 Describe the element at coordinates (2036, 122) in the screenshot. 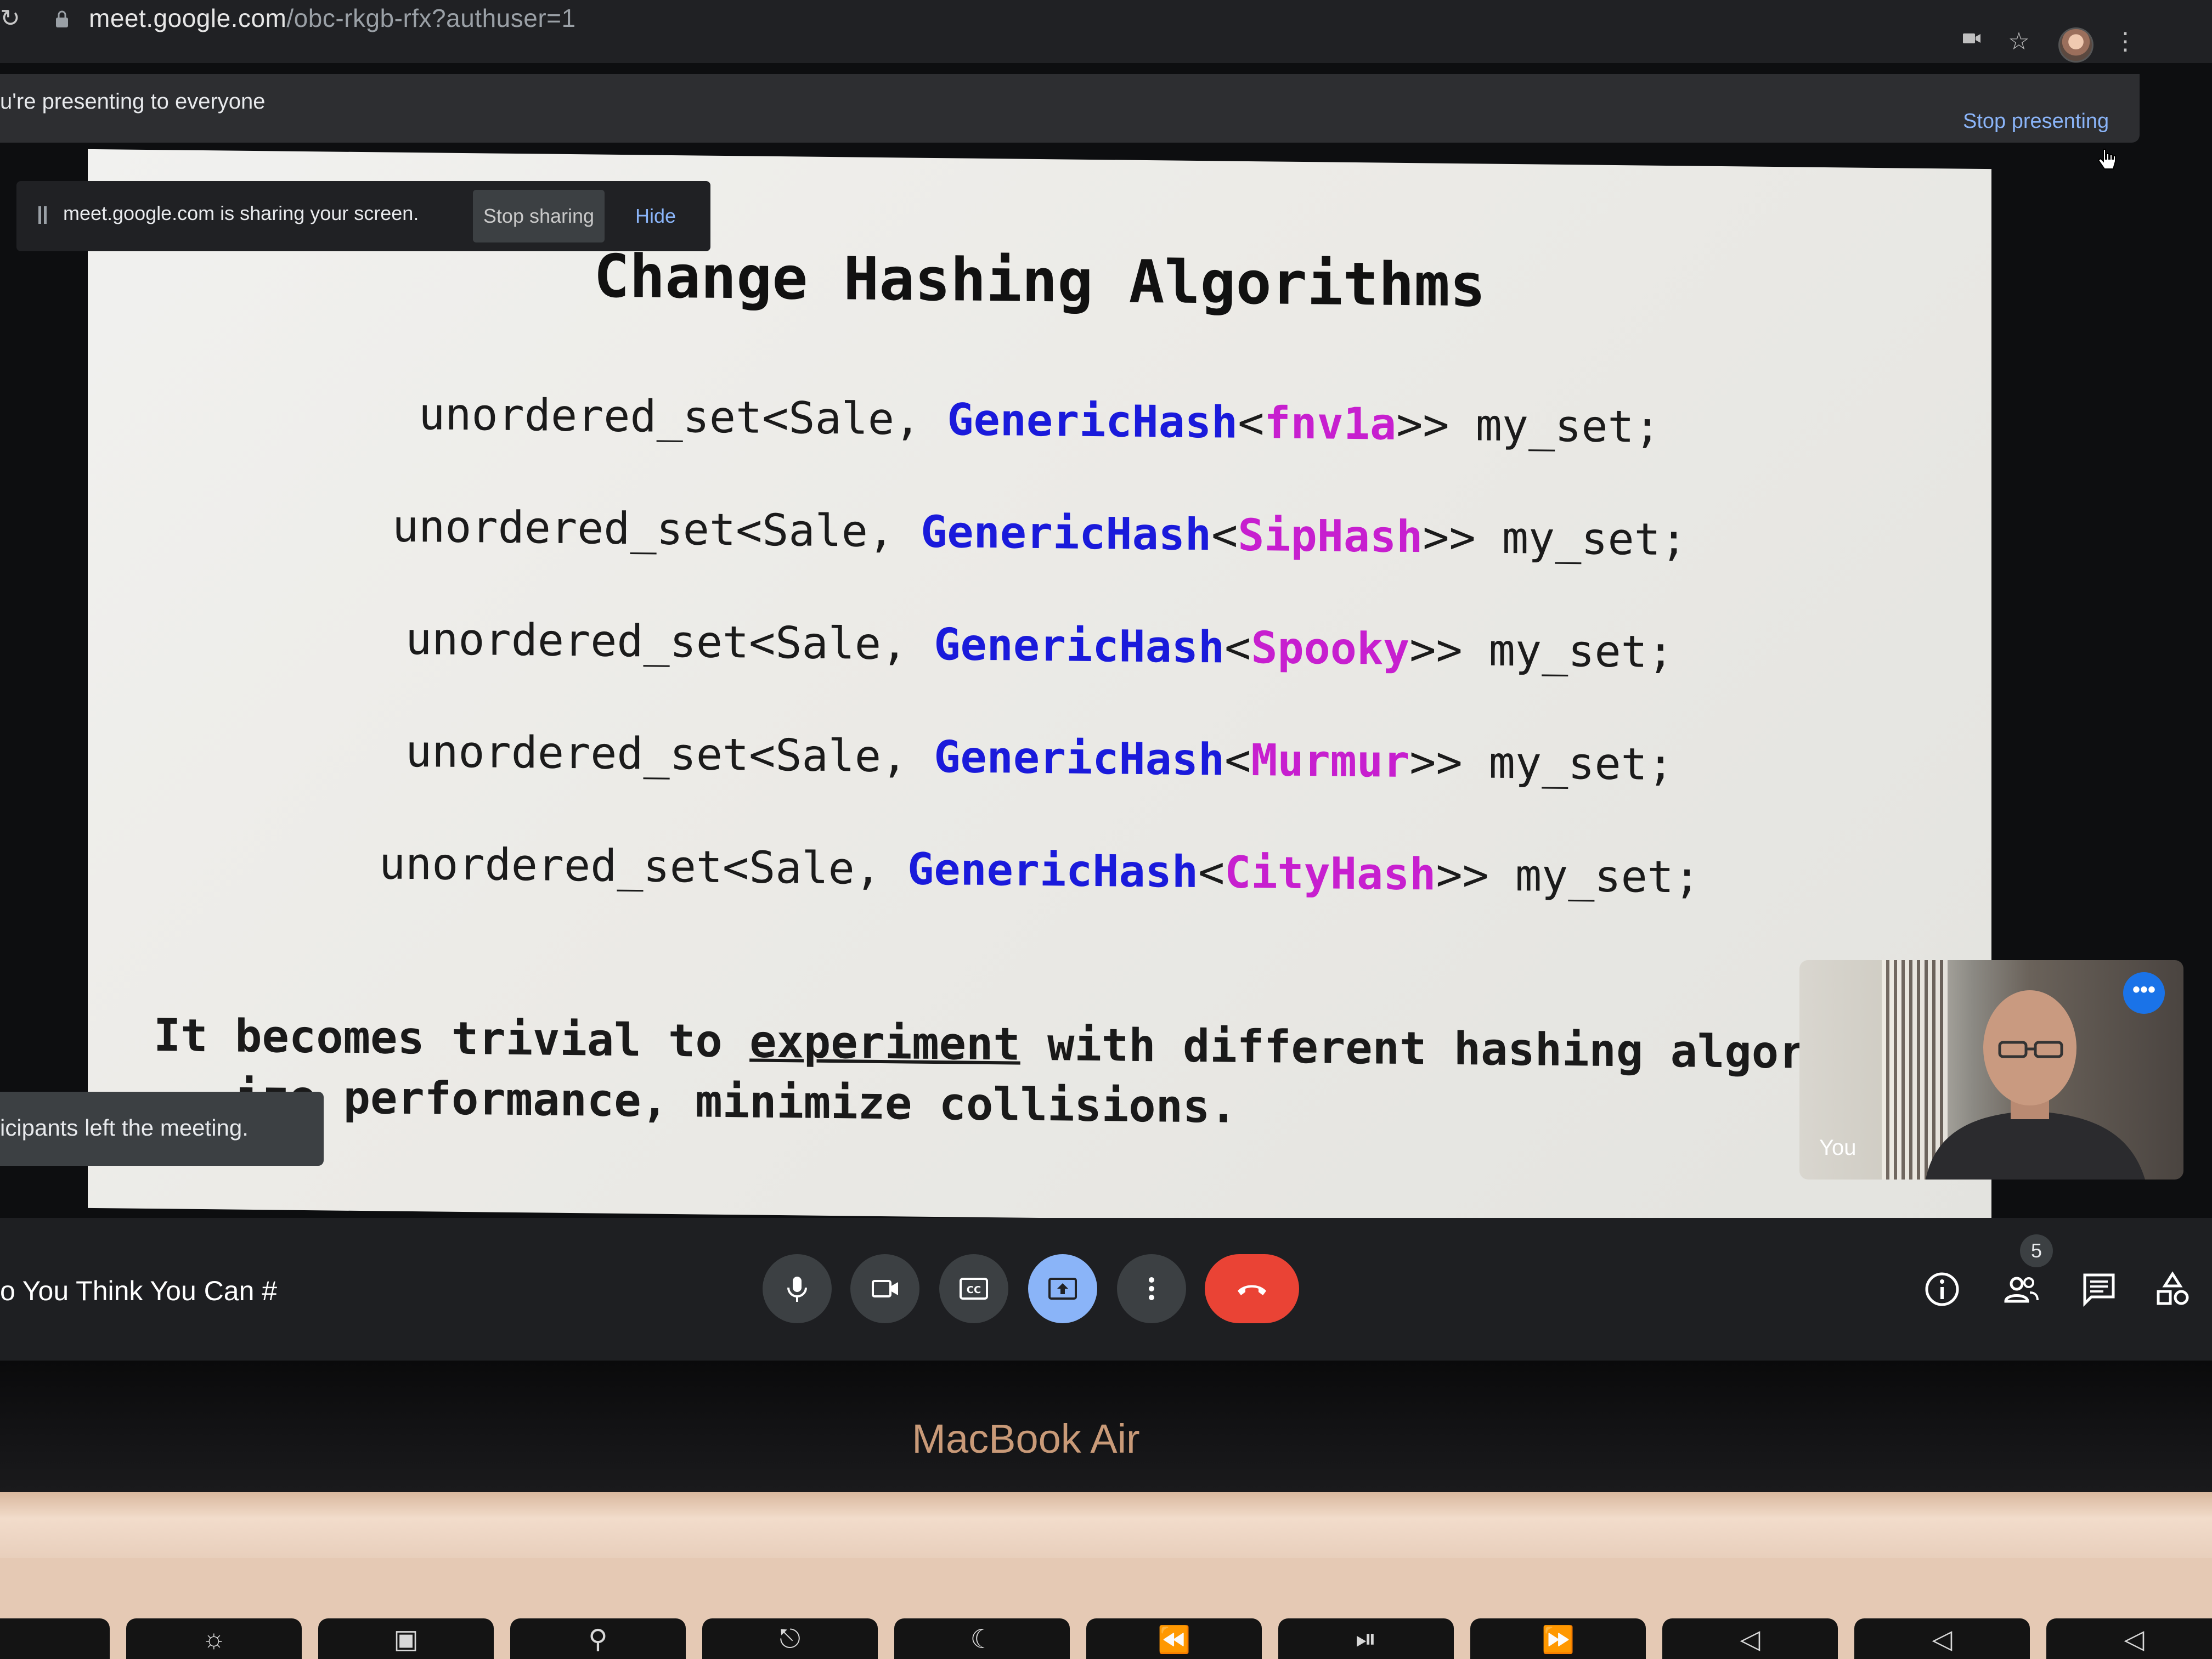

I see `stop-presenting-button: Stop presenting` at that location.